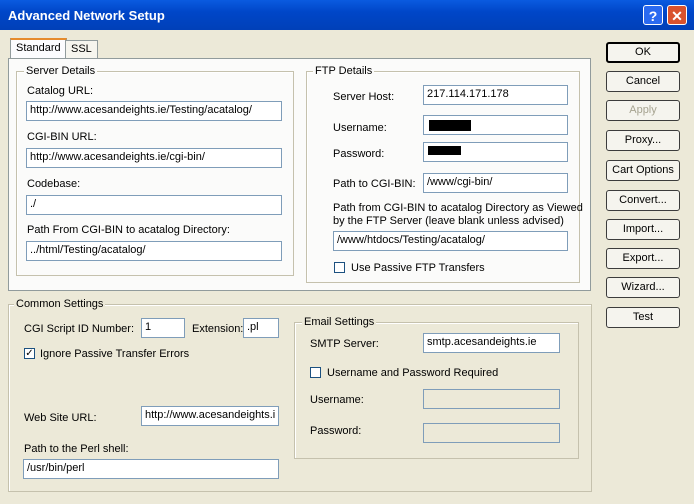 The height and width of the screenshot is (504, 694). What do you see at coordinates (218, 329) in the screenshot?
I see `extension-label: Extension:` at bounding box center [218, 329].